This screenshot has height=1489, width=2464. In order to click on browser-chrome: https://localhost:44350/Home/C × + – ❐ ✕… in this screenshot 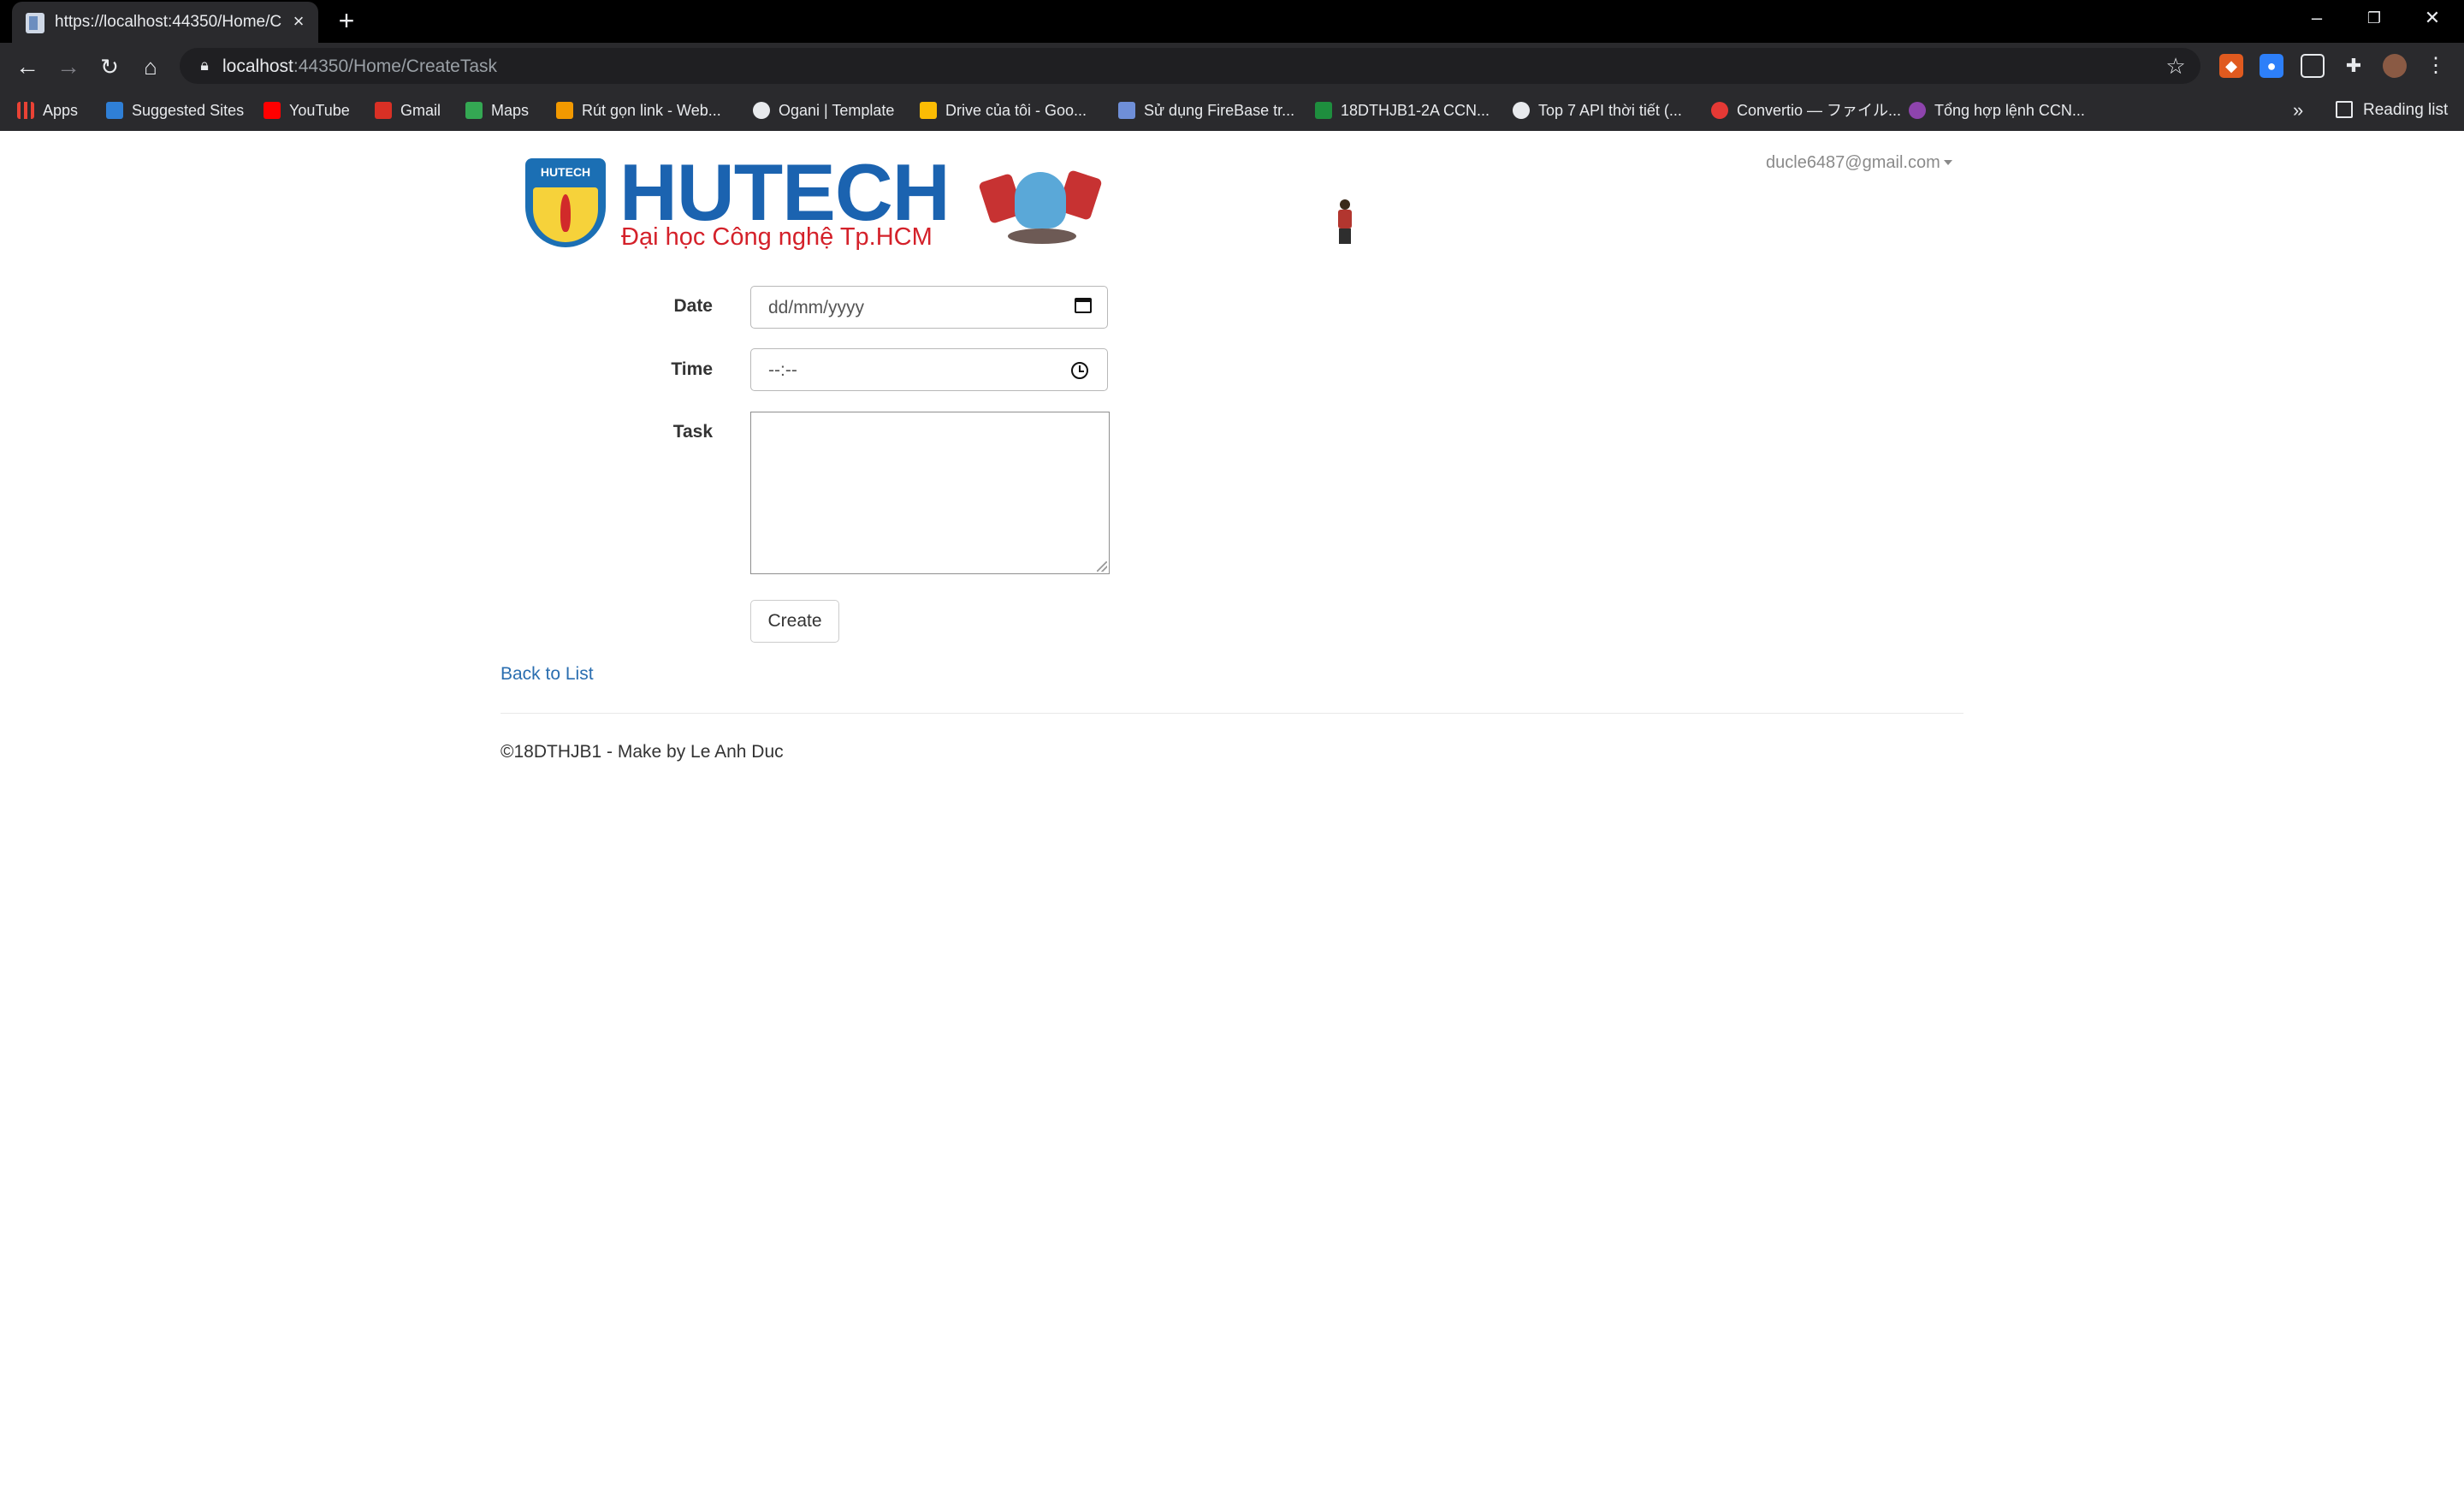, I will do `click(1232, 66)`.